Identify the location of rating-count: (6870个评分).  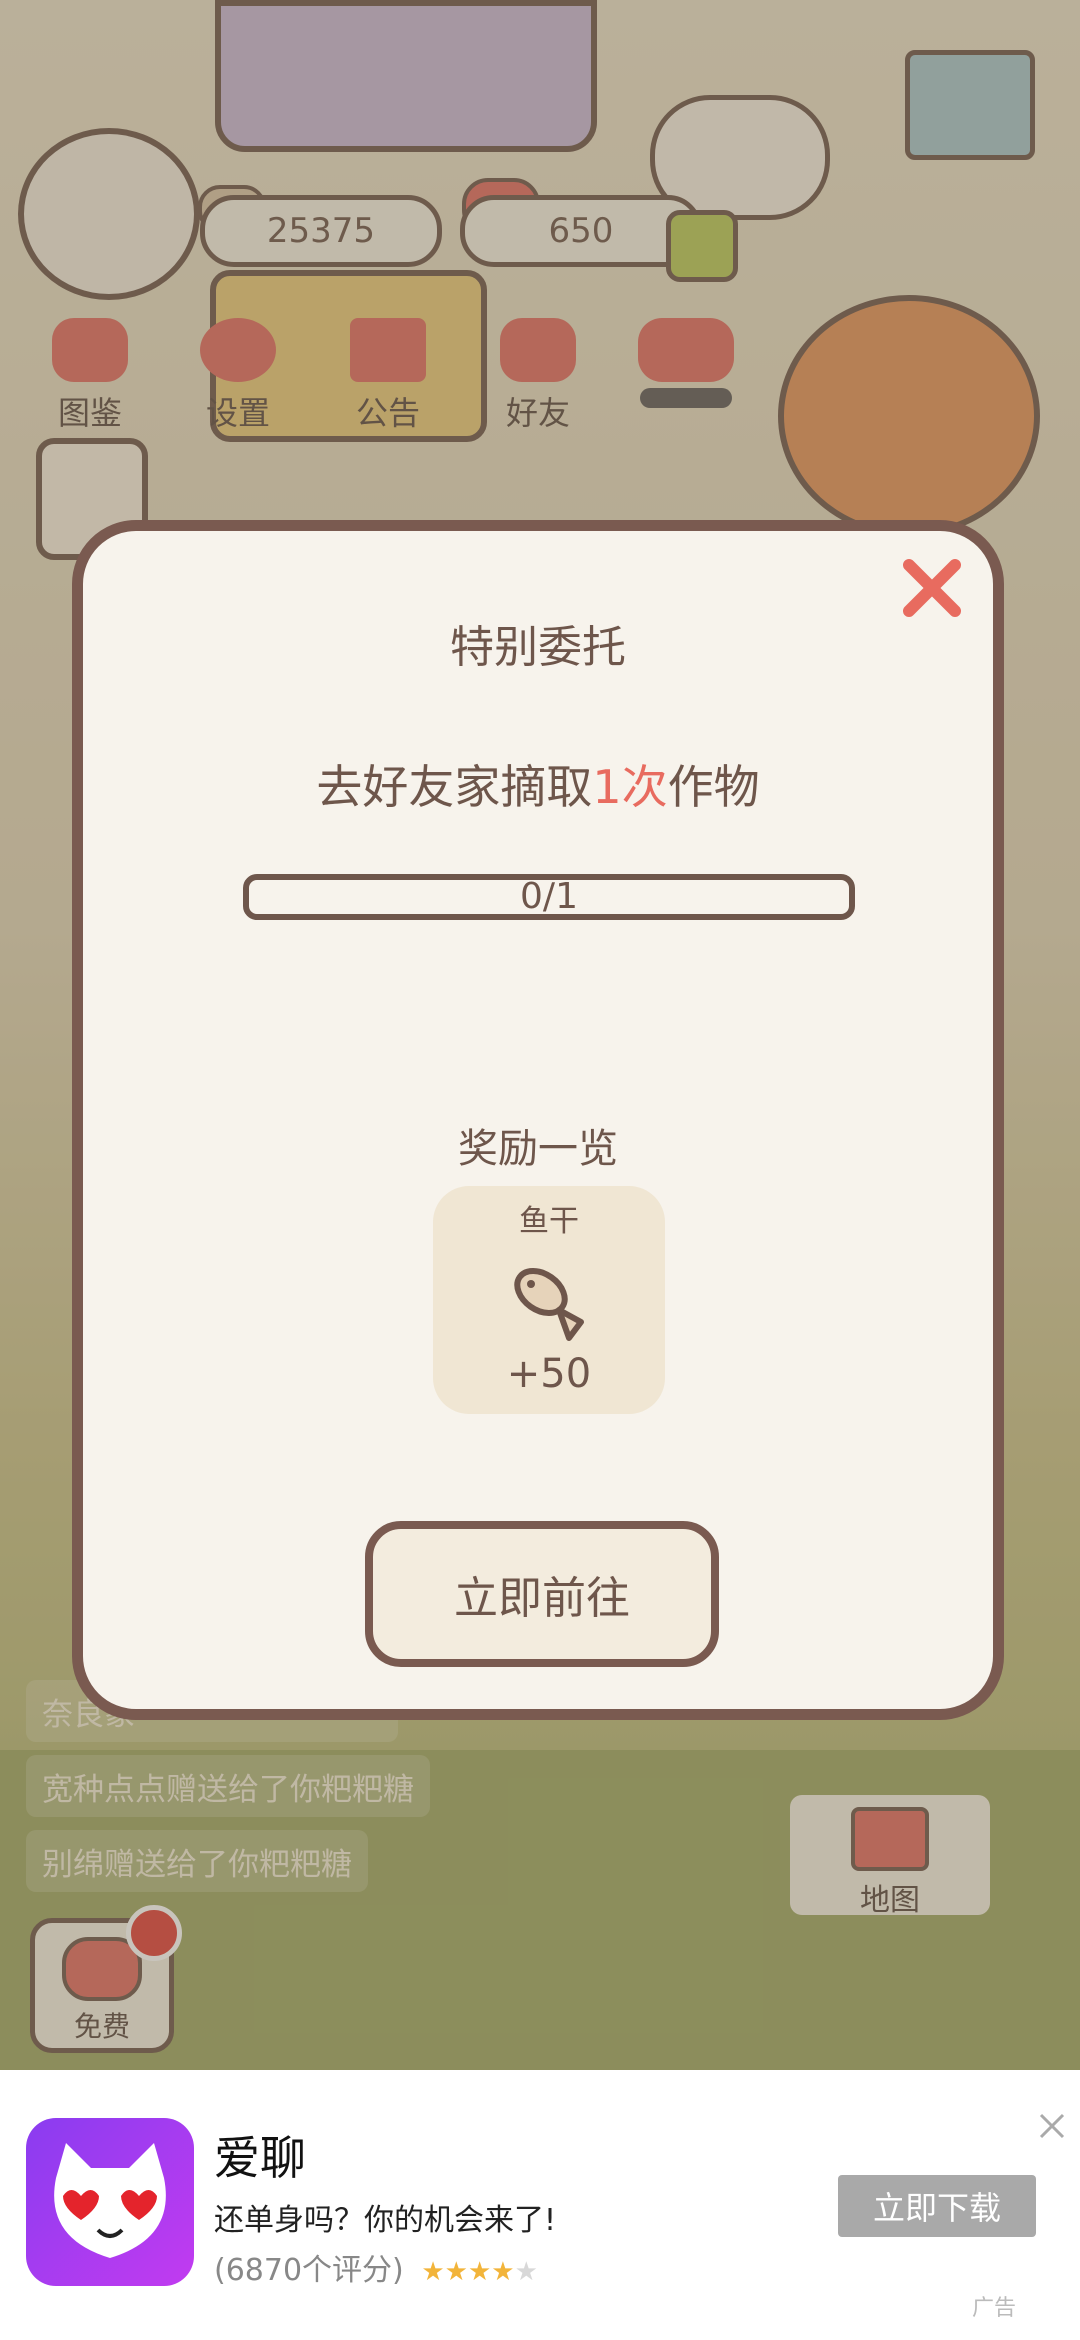
(309, 2270).